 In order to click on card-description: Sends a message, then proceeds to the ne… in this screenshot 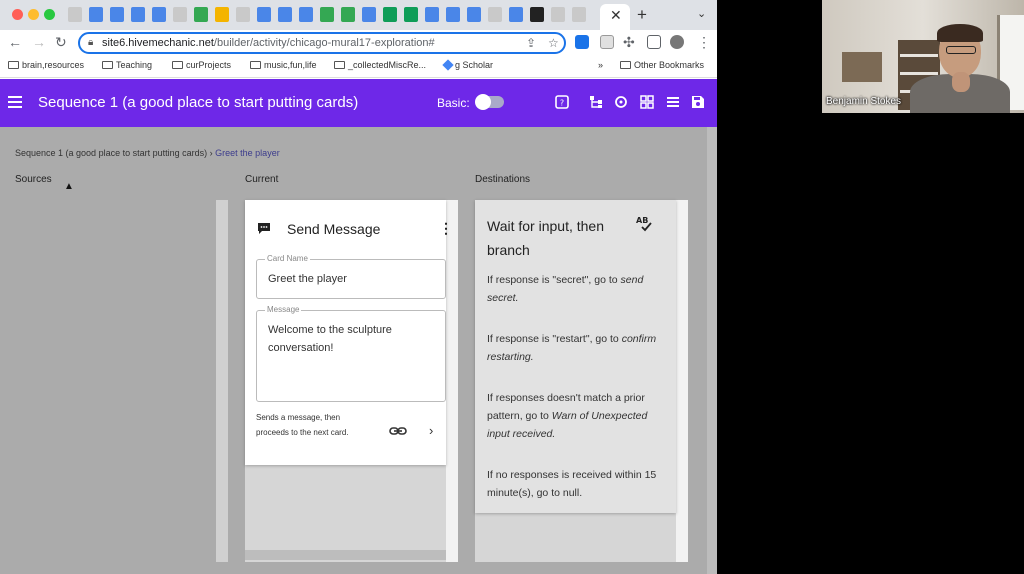, I will do `click(302, 425)`.